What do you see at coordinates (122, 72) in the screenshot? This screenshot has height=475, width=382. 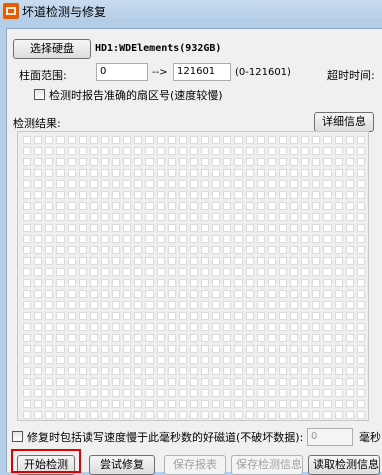 I see `cylinder-start-input: 0` at bounding box center [122, 72].